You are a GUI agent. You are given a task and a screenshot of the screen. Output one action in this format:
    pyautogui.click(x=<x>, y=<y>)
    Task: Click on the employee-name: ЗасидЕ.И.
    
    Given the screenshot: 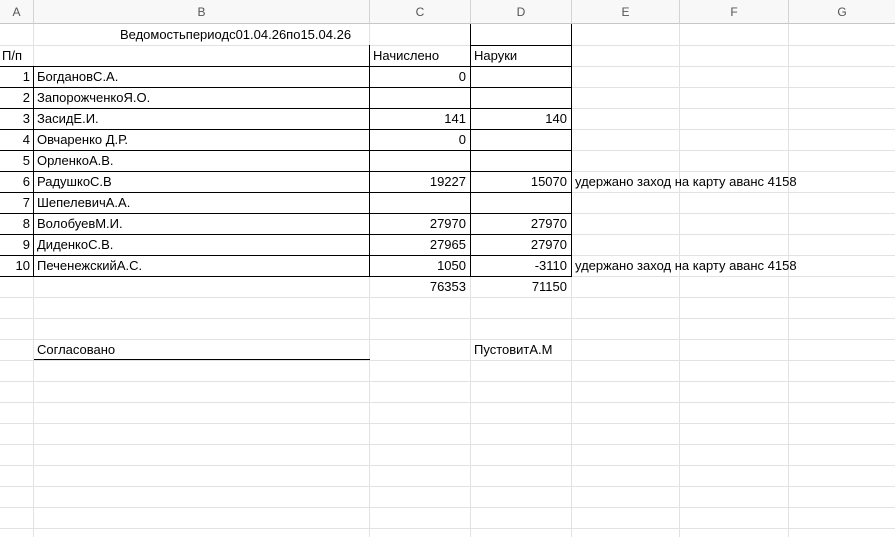 What is the action you would take?
    pyautogui.click(x=201, y=119)
    